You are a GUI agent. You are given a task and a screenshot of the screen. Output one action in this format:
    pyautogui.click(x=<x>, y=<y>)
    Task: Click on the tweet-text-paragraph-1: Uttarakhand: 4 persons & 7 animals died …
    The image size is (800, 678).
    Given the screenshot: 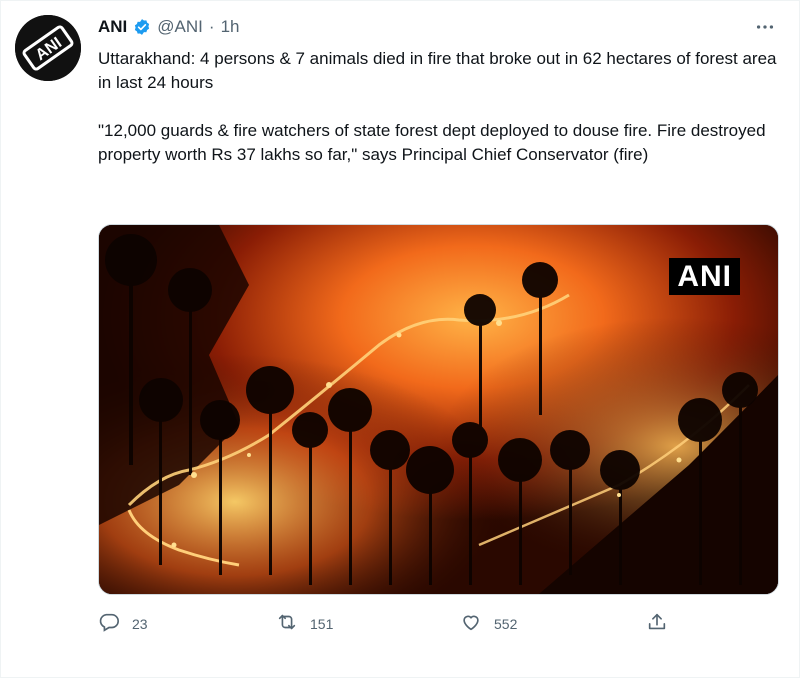 What is the action you would take?
    pyautogui.click(x=437, y=70)
    